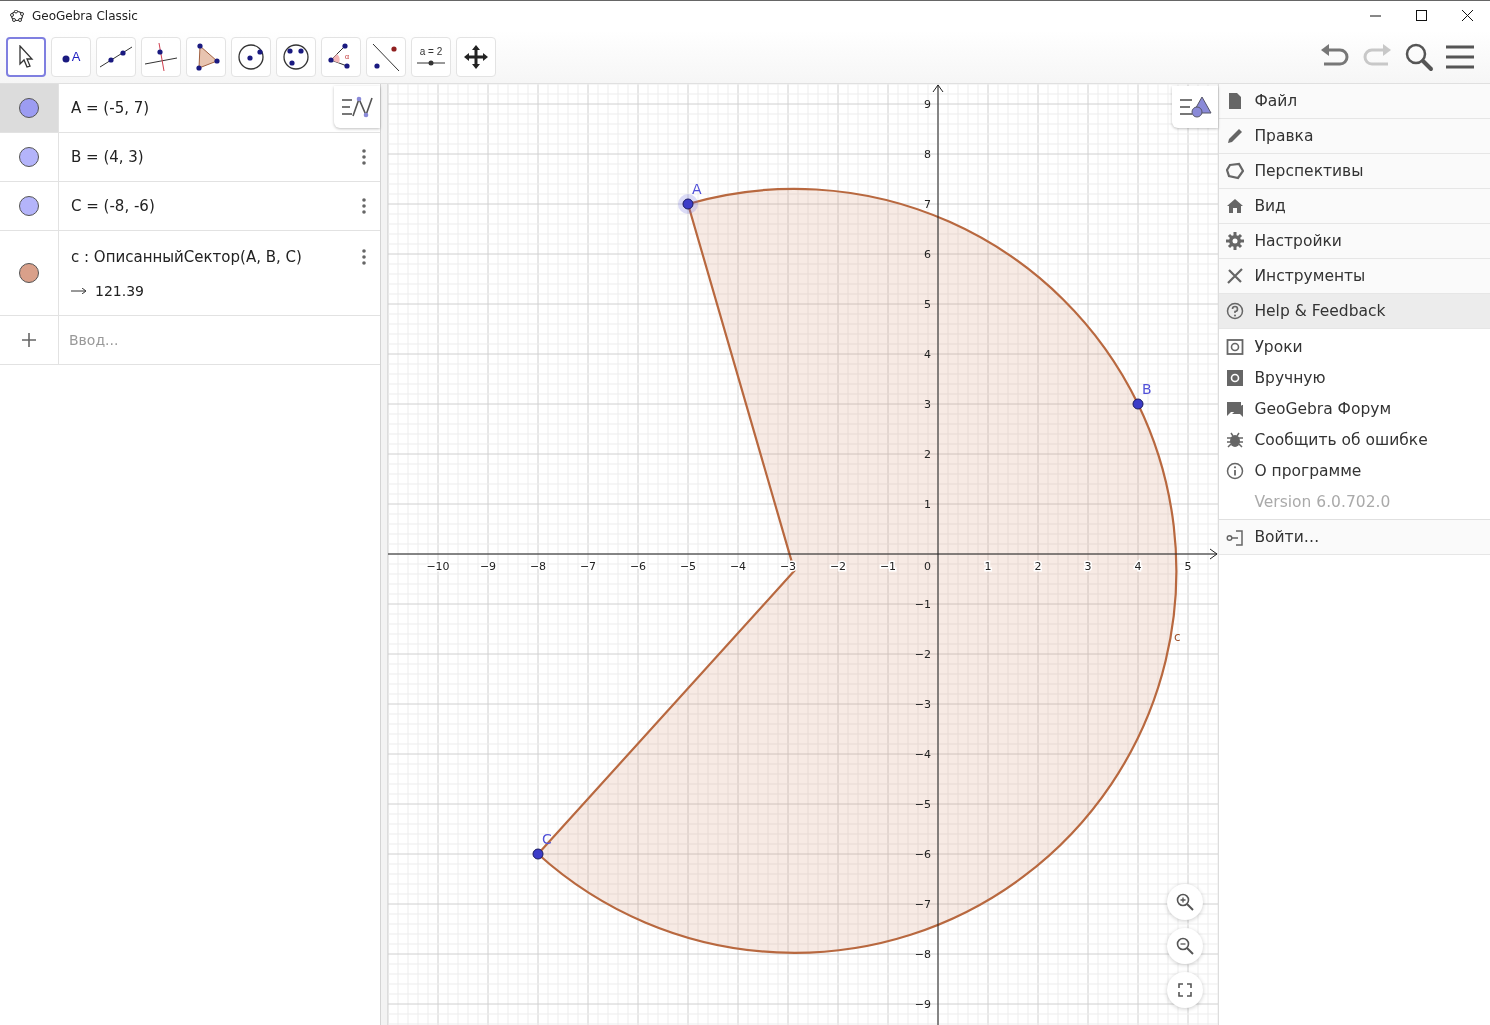 Image resolution: width=1490 pixels, height=1025 pixels. Describe the element at coordinates (923, 704) in the screenshot. I see `y-tick-label: −3` at that location.